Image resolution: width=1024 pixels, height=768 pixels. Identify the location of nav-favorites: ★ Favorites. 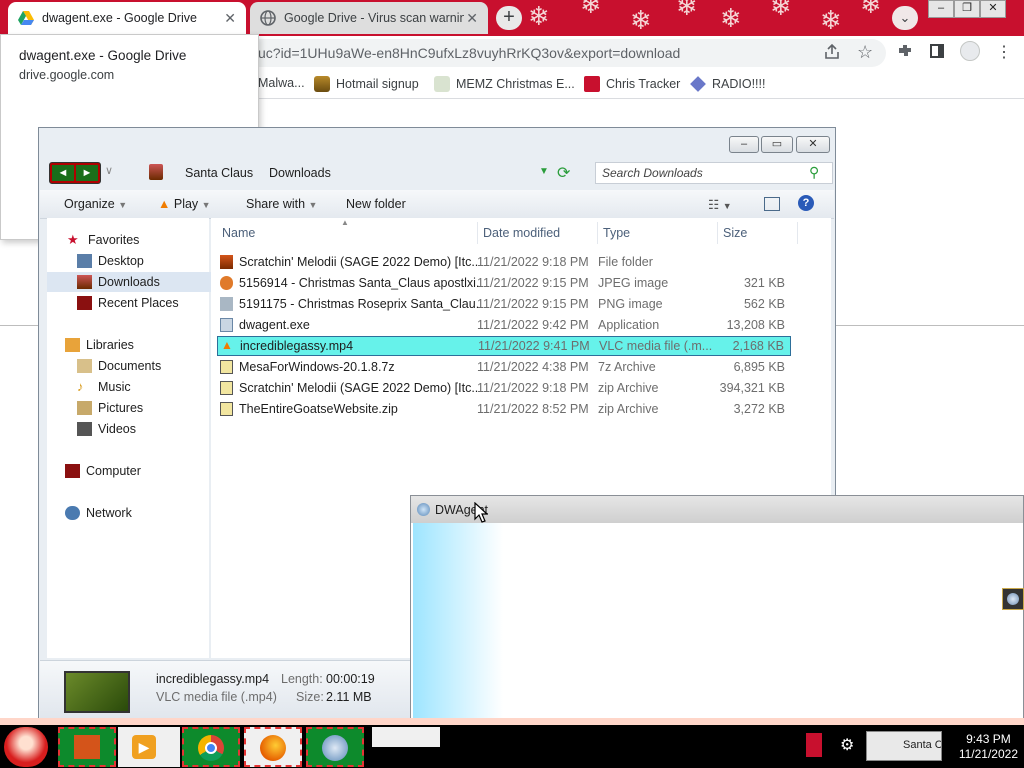
(137, 240).